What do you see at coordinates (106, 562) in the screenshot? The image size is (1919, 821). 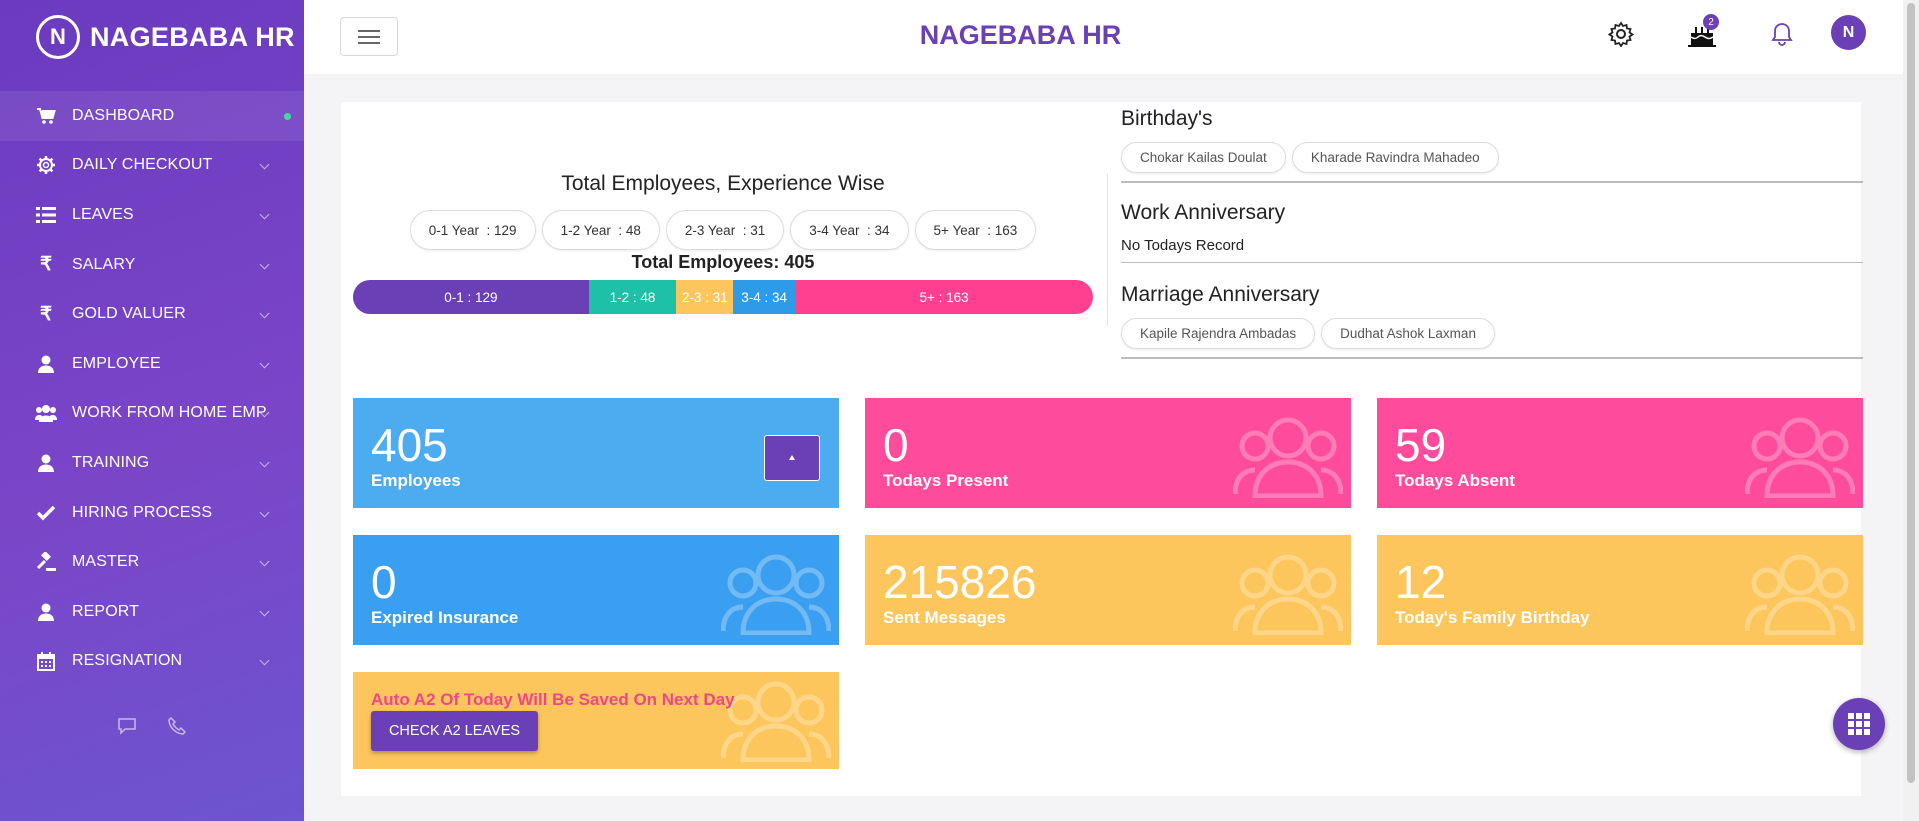 I see `sidebar-item-label: MASTER` at bounding box center [106, 562].